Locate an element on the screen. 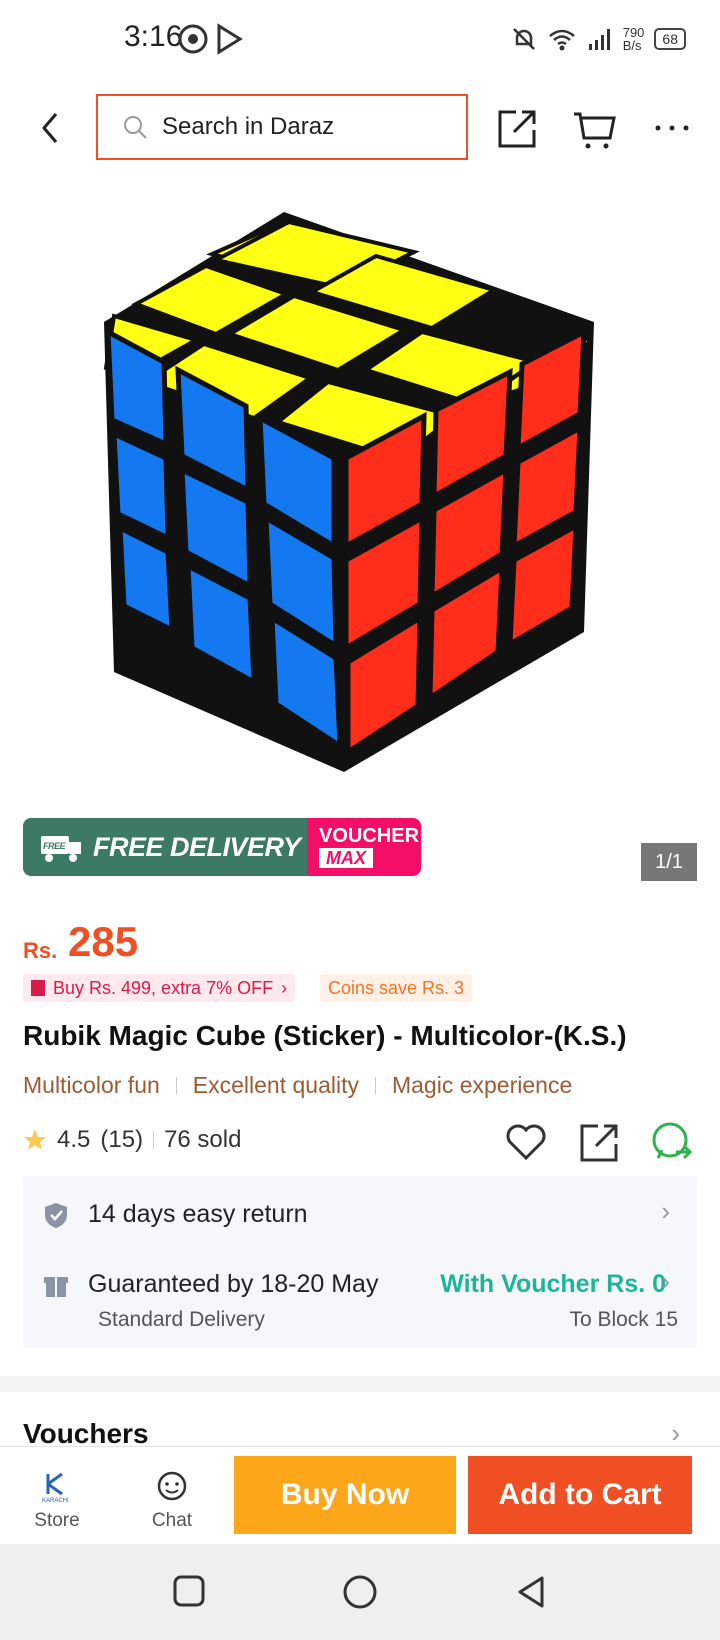 The height and width of the screenshot is (1640, 720). signal-icon is located at coordinates (599, 39).